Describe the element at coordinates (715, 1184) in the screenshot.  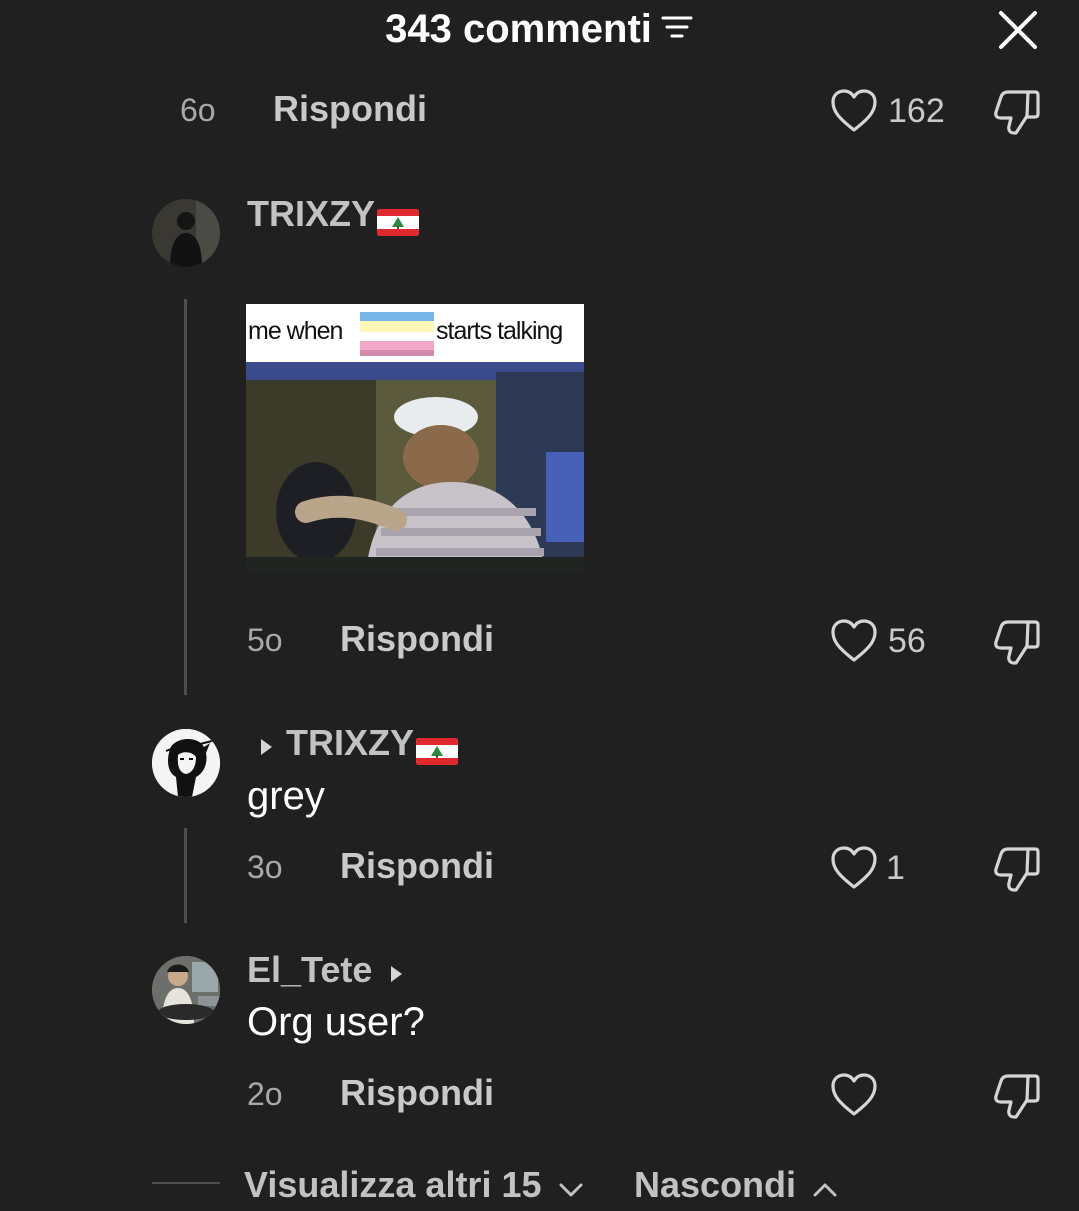
I see `hide-label: Nascondi` at that location.